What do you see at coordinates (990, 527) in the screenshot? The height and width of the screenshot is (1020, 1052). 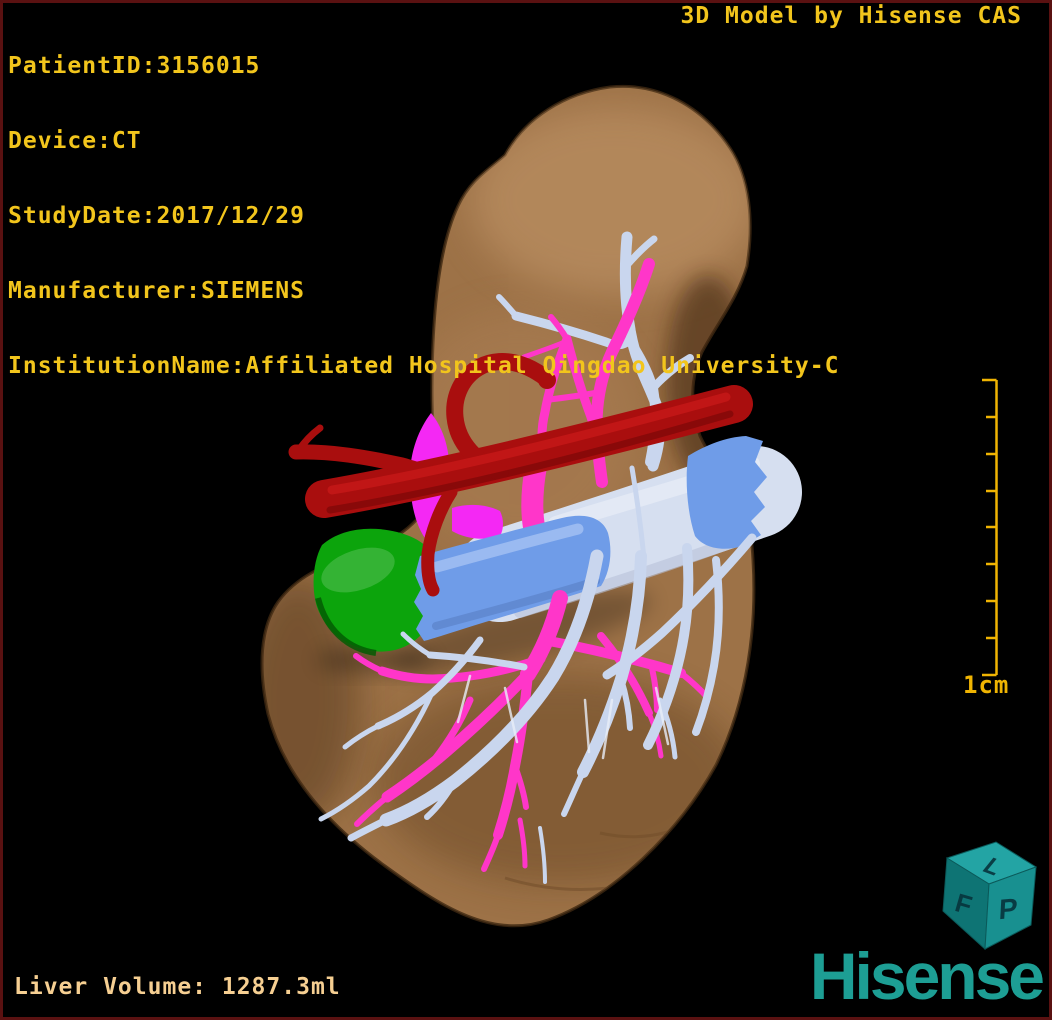 I see `scale-bar` at bounding box center [990, 527].